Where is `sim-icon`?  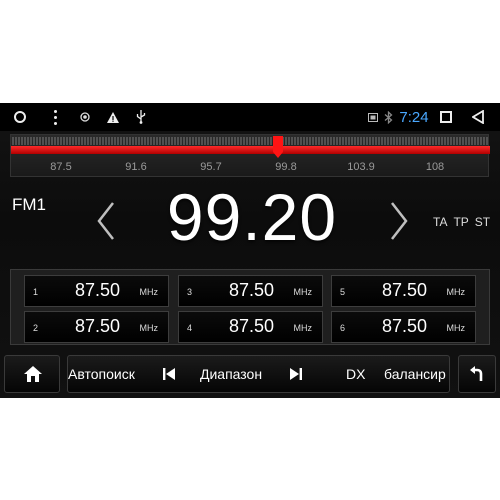 sim-icon is located at coordinates (373, 117).